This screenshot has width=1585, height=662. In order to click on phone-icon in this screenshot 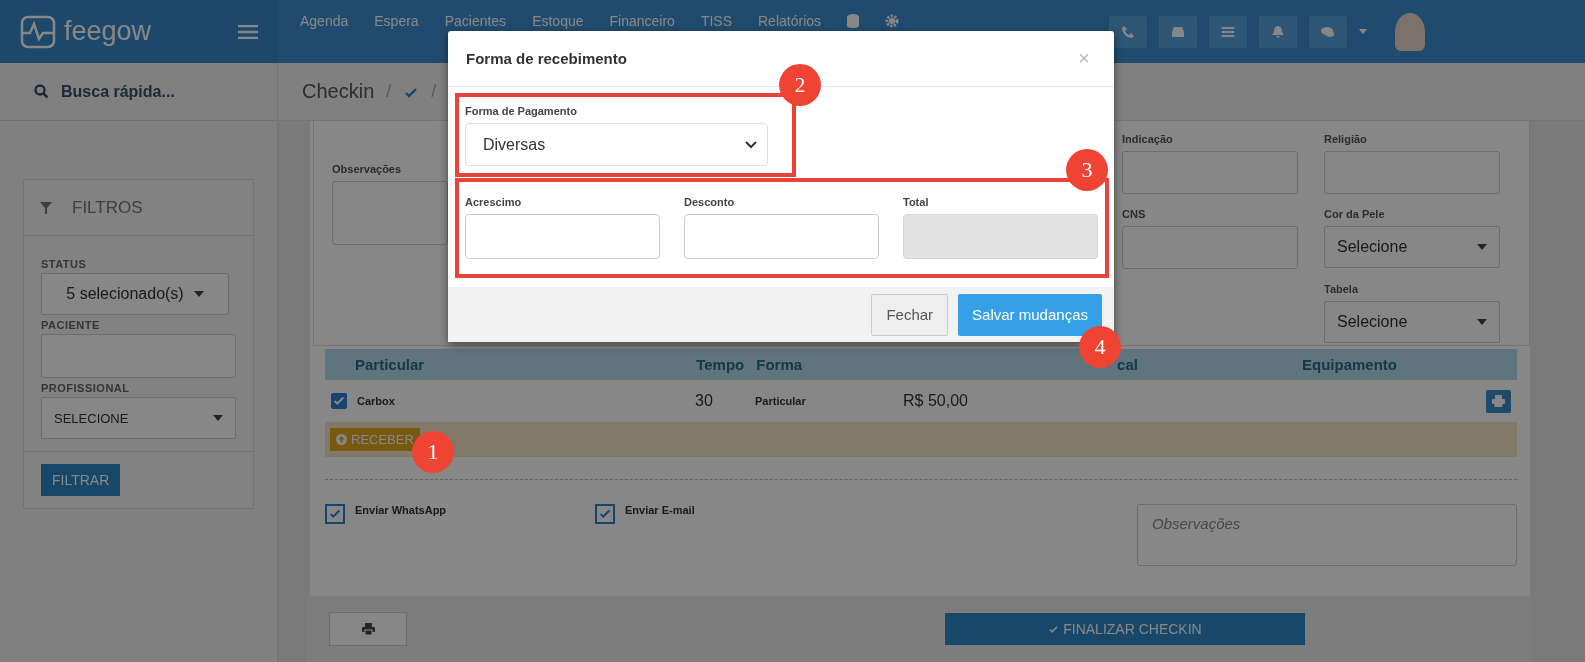, I will do `click(1128, 31)`.